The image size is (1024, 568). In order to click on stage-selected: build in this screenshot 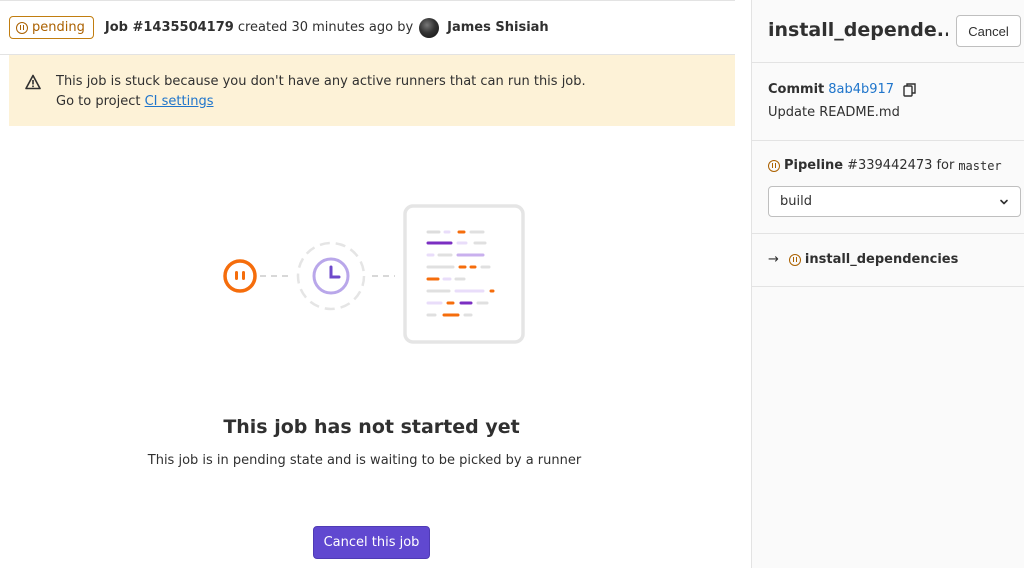, I will do `click(796, 201)`.